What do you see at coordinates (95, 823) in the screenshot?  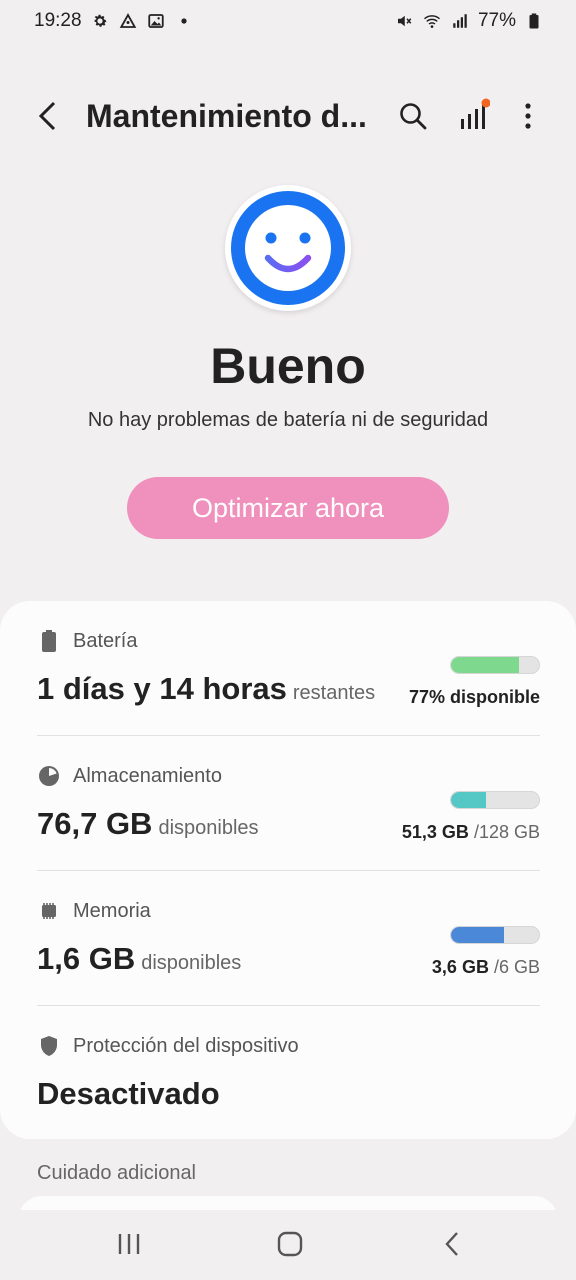 I see `storage-available: 76,7 GB` at bounding box center [95, 823].